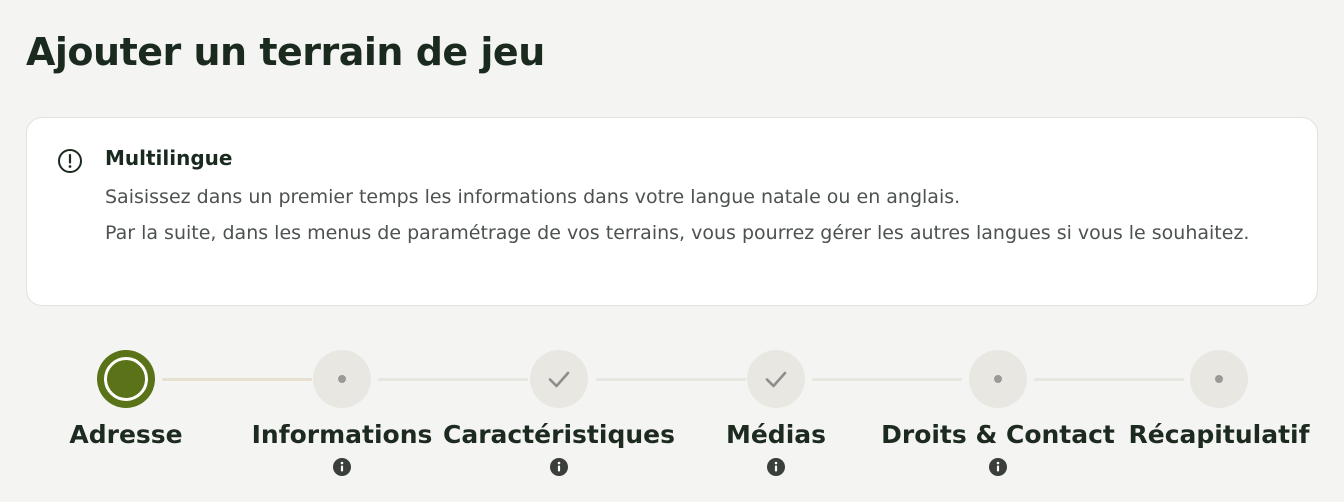  Describe the element at coordinates (1219, 434) in the screenshot. I see `step-label: Récapitulatif` at that location.